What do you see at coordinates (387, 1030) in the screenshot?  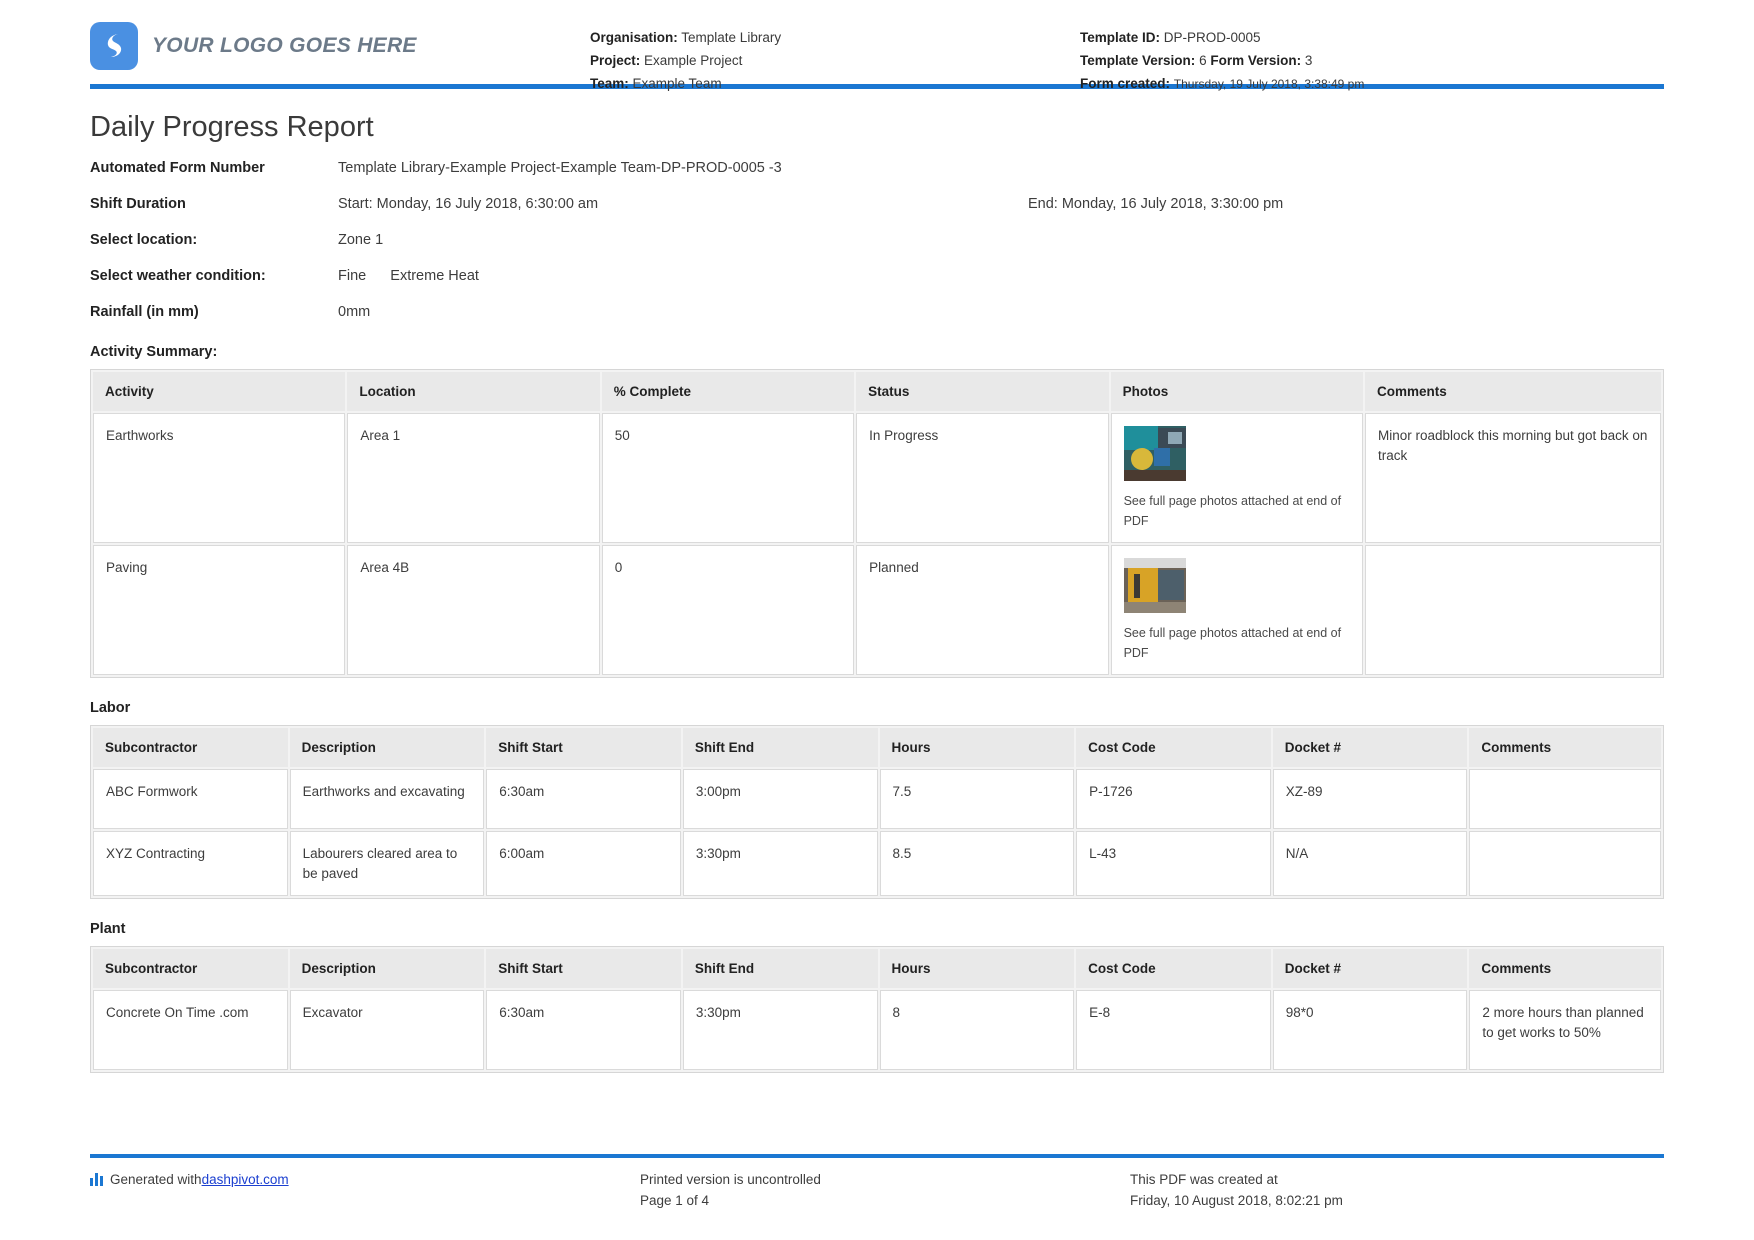 I see `cell-description: Excavator` at bounding box center [387, 1030].